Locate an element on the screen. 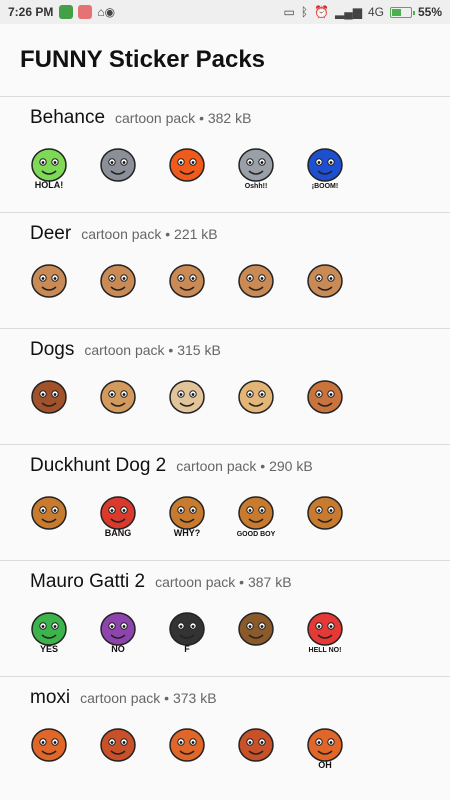  fox-waving-sticker is located at coordinates (118, 745).